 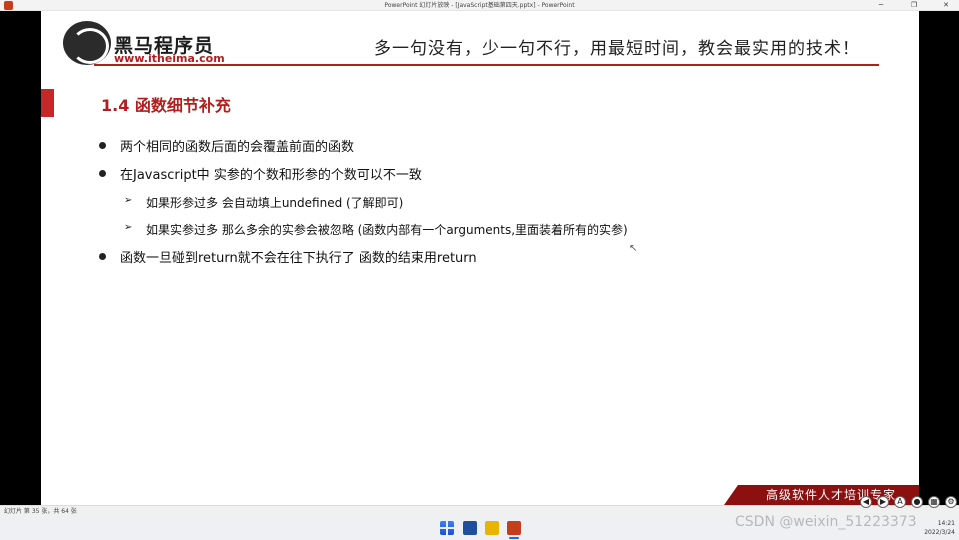 What do you see at coordinates (917, 502) in the screenshot?
I see `laser-pointer-icon: ●` at bounding box center [917, 502].